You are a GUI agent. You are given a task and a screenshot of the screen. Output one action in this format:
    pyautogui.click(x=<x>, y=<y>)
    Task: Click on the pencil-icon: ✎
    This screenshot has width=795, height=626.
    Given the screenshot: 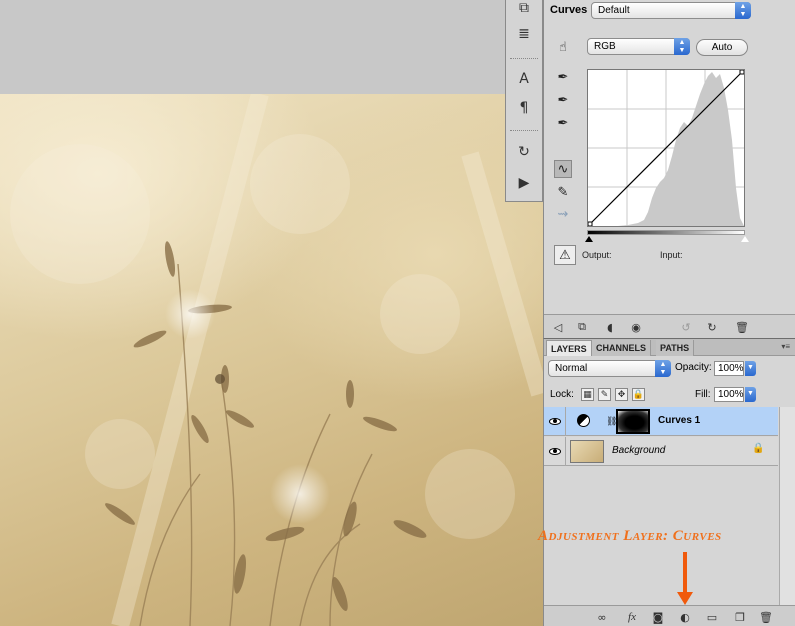 What is the action you would take?
    pyautogui.click(x=563, y=192)
    